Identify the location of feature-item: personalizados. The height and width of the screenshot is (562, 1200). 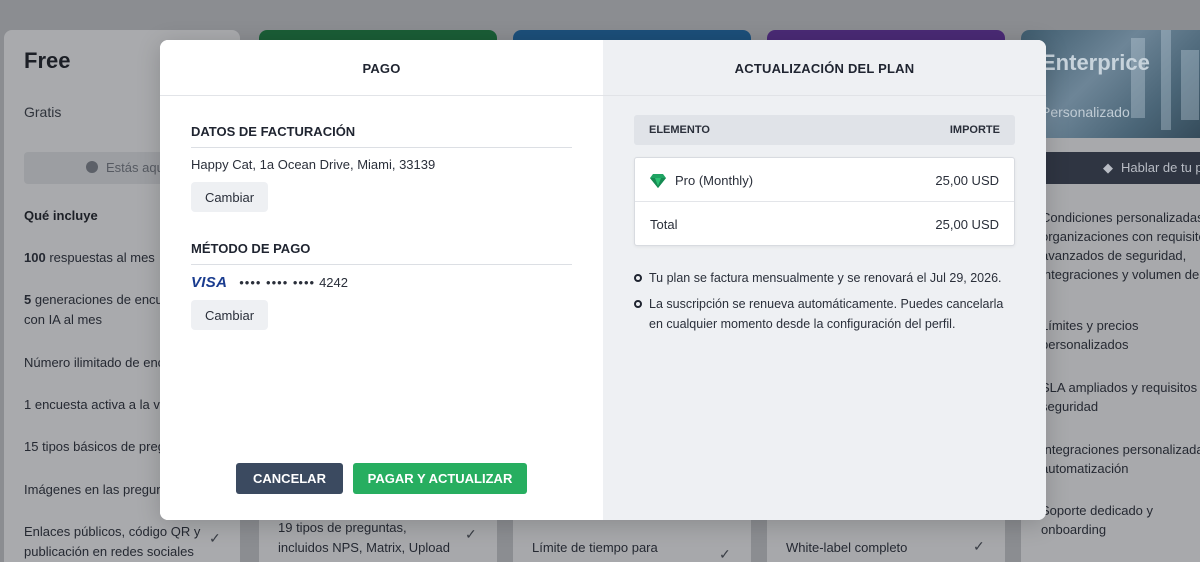
(1085, 344).